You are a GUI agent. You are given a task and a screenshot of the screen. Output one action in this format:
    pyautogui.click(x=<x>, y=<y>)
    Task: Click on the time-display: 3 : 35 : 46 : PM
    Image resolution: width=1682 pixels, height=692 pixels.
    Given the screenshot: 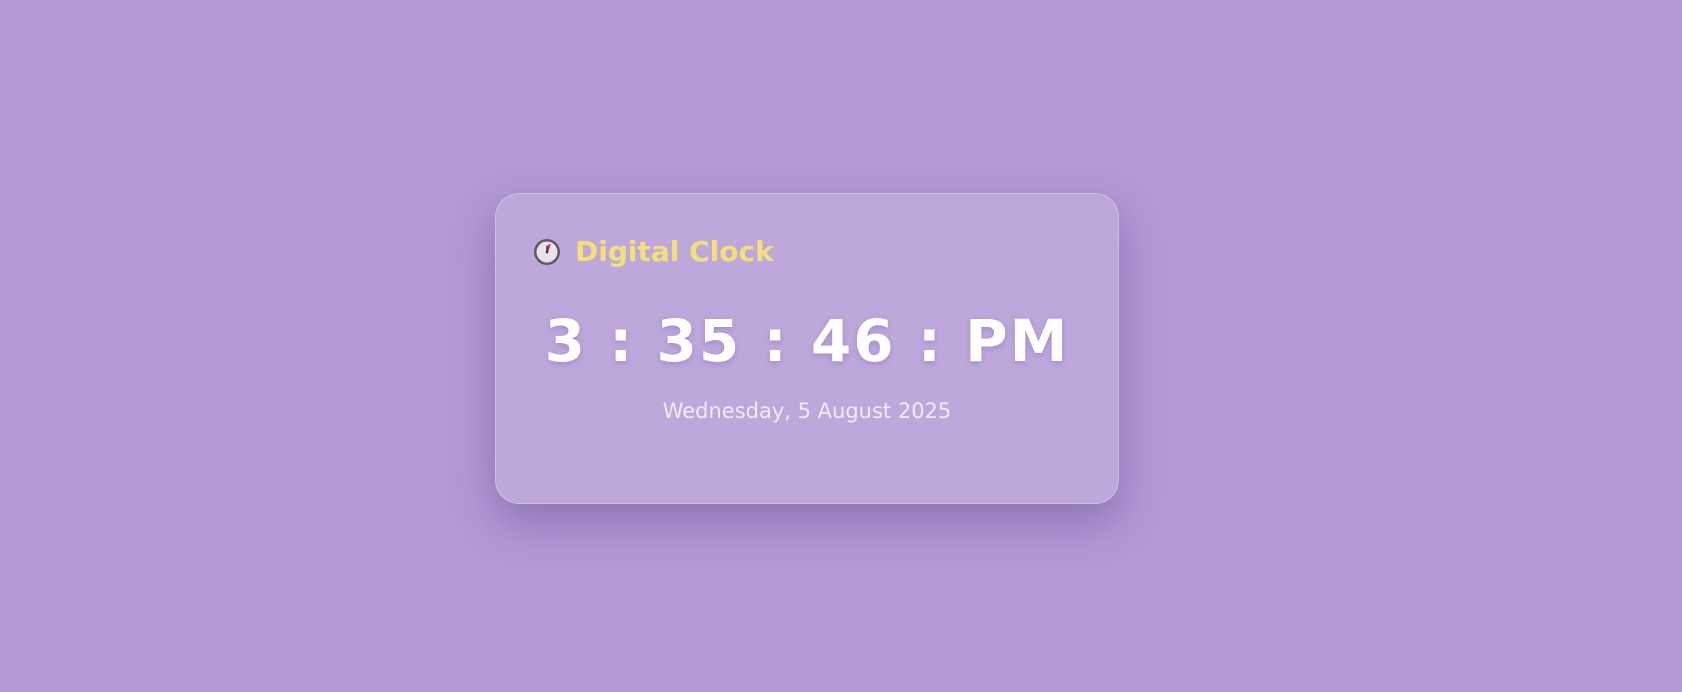 What is the action you would take?
    pyautogui.click(x=807, y=341)
    